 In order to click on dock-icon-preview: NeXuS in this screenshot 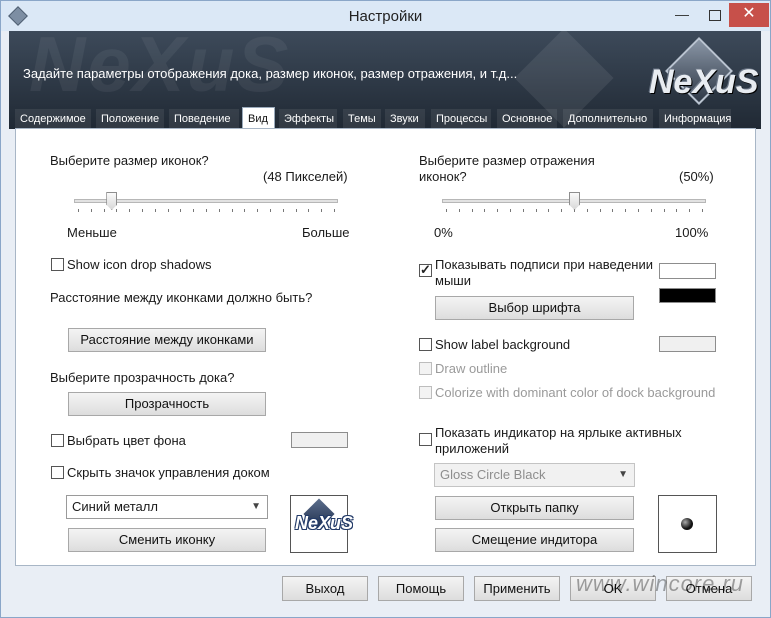, I will do `click(321, 524)`.